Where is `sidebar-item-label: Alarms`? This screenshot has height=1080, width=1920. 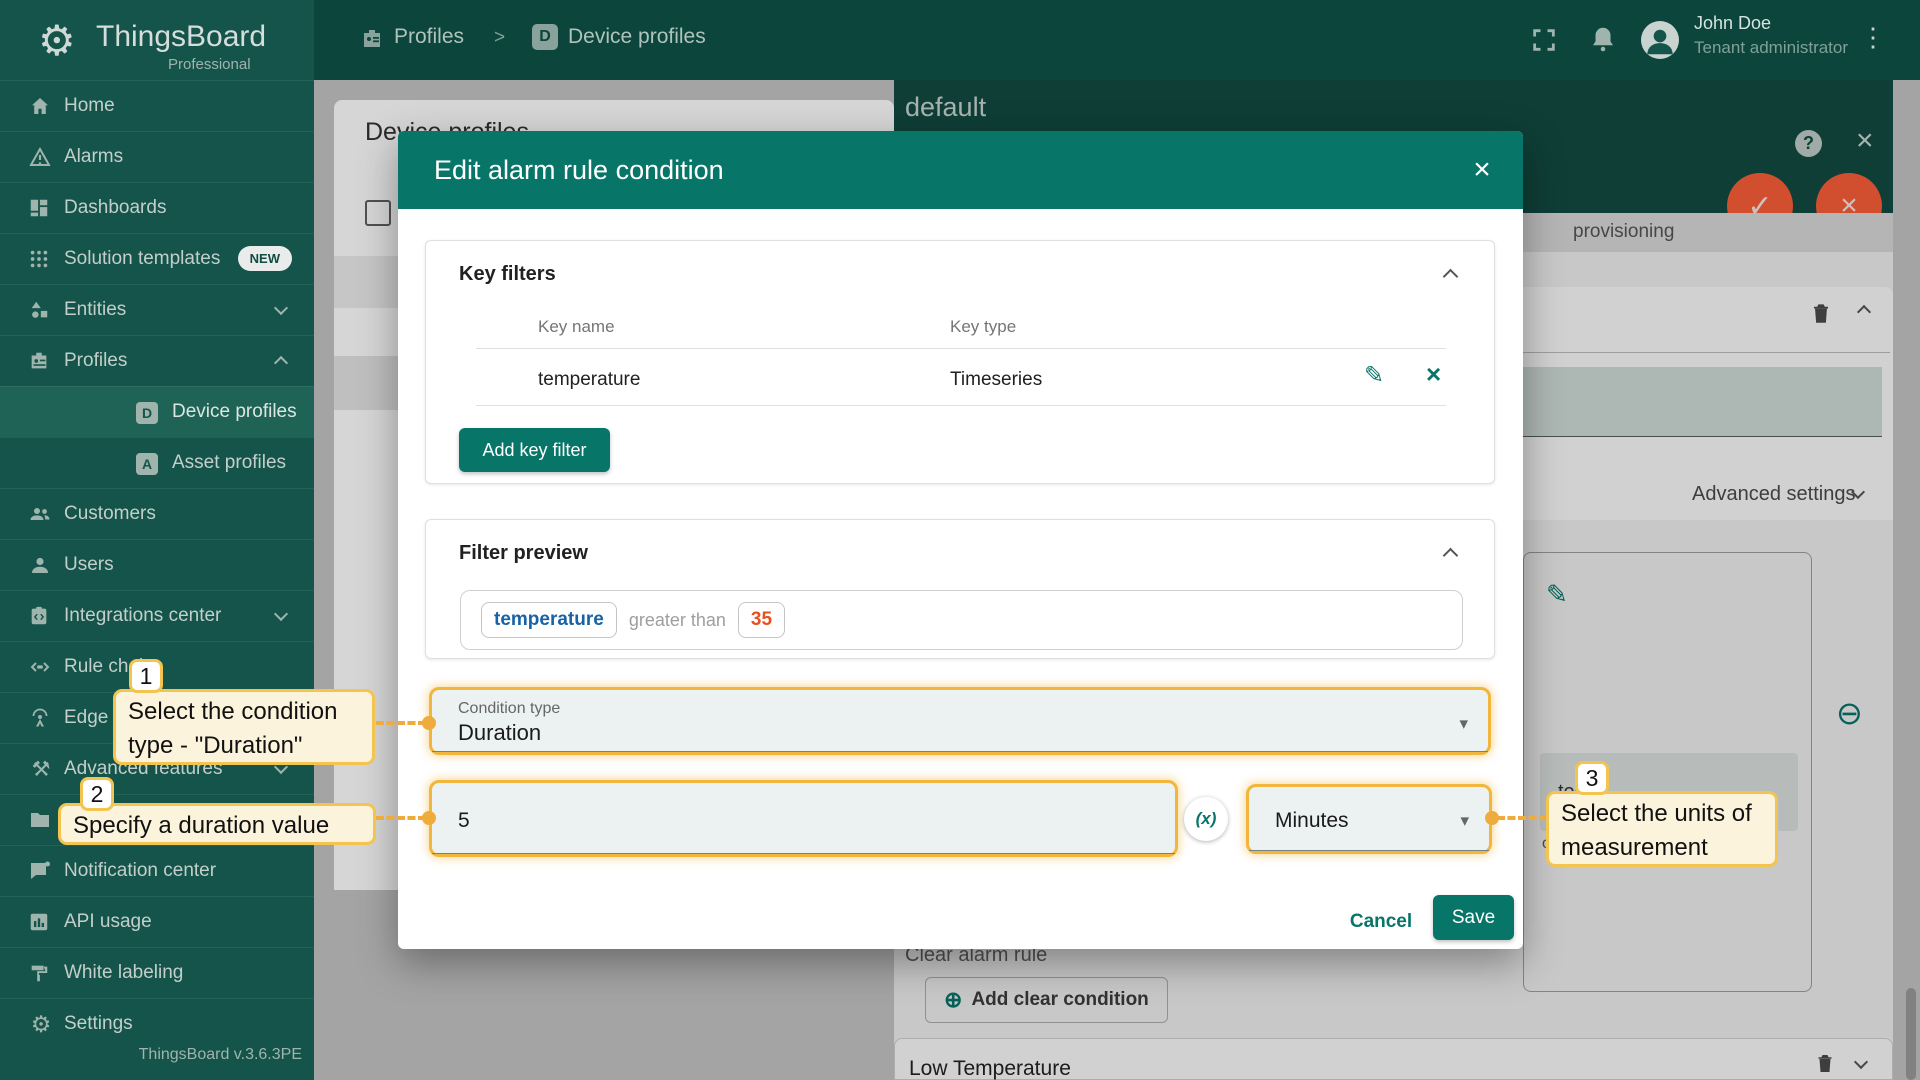
sidebar-item-label: Alarms is located at coordinates (94, 156).